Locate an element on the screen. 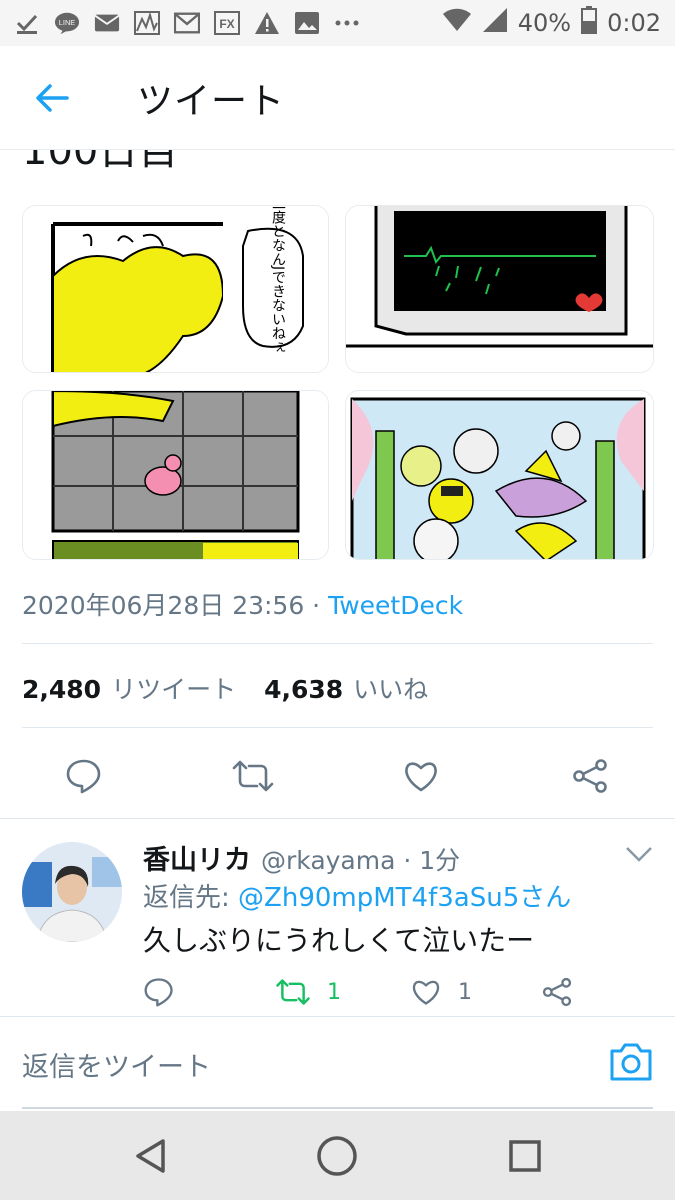  clock: 0:02 is located at coordinates (634, 23).